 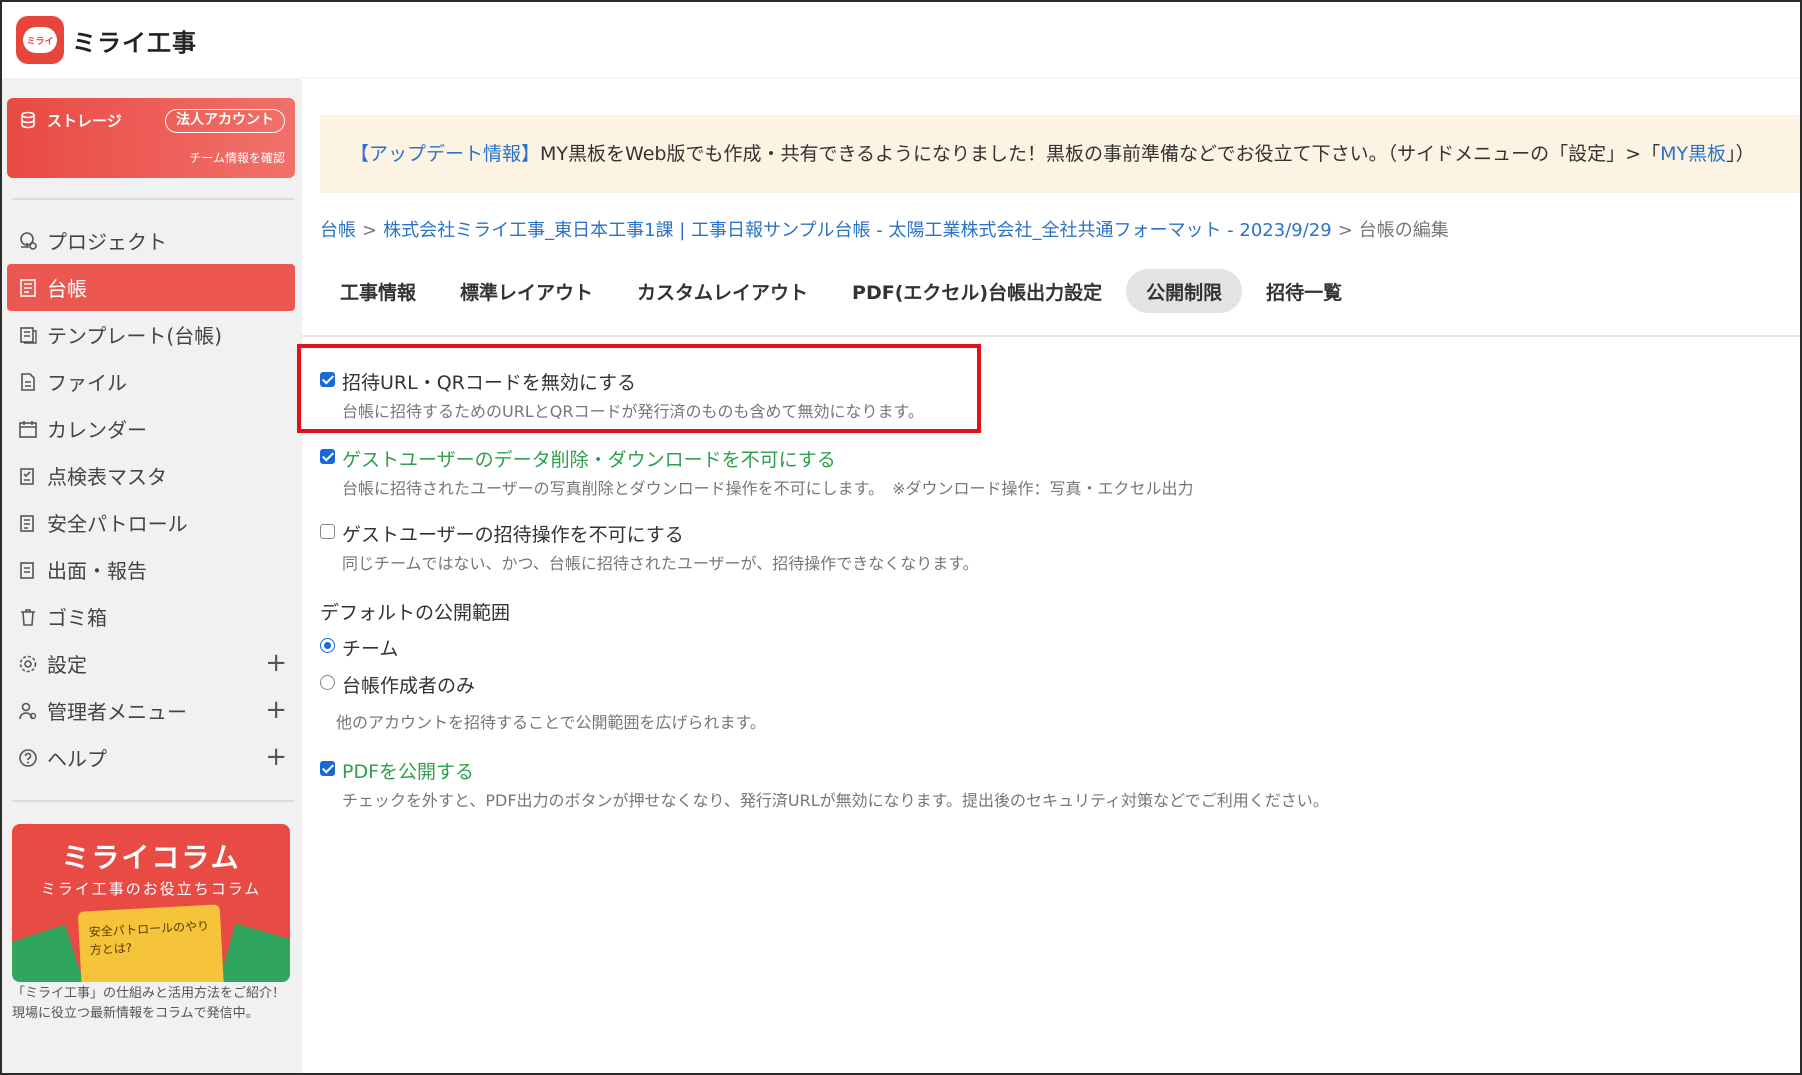 I want to click on app-logo-icon: ミライ, so click(x=40, y=40).